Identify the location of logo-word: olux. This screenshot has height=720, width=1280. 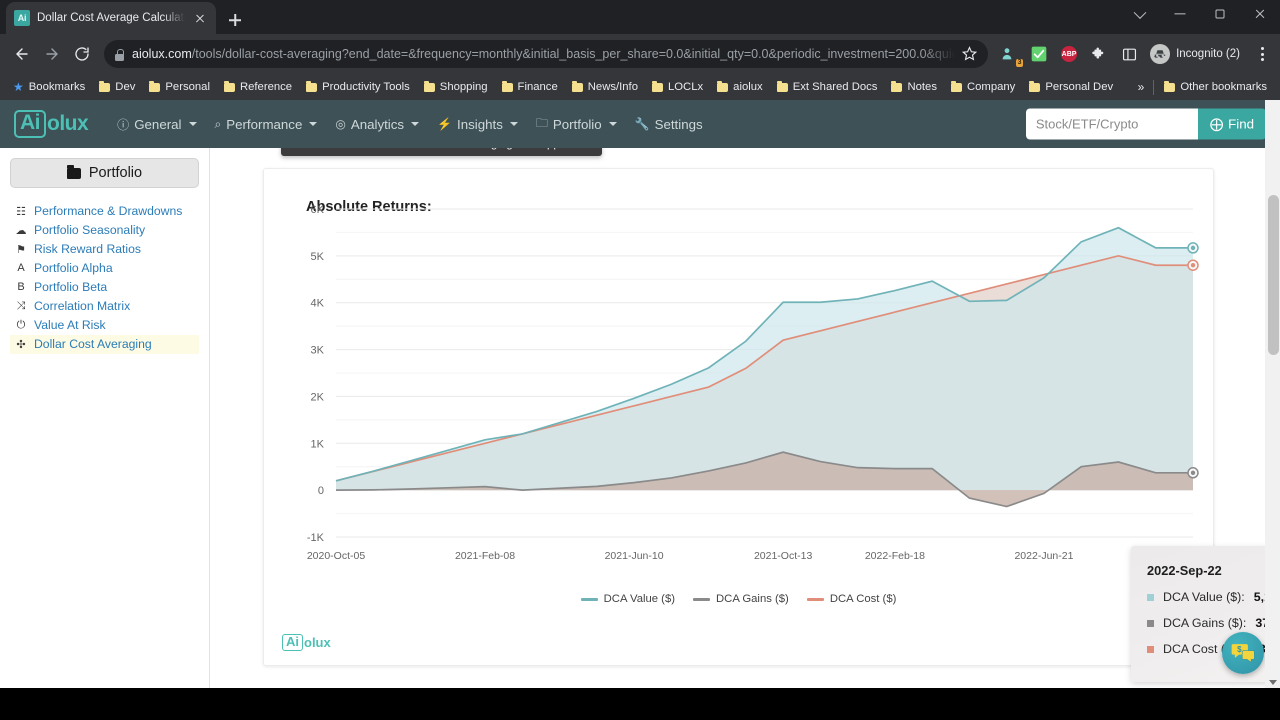
(68, 123).